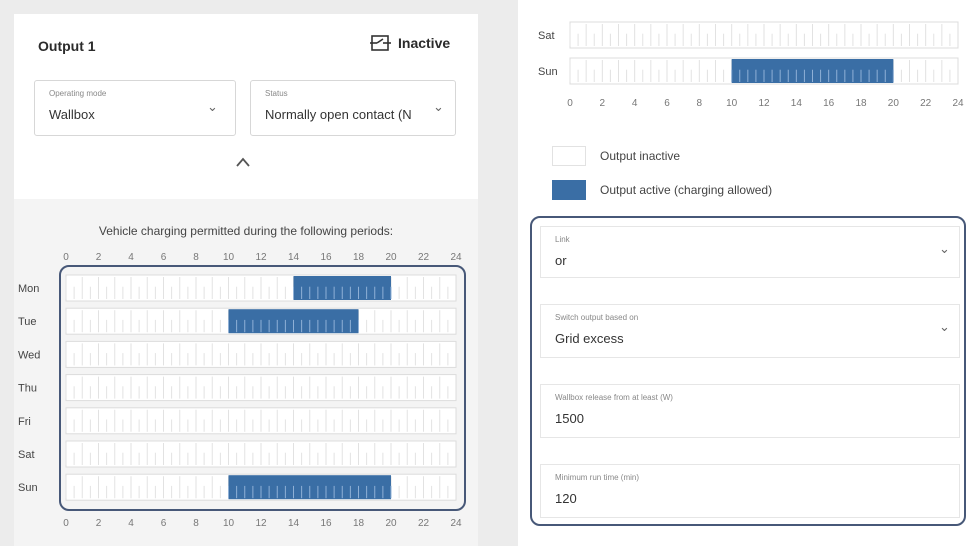 The height and width of the screenshot is (546, 969). What do you see at coordinates (750, 491) in the screenshot?
I see `minimum-runtime-input: Minimum run time (min) 120` at bounding box center [750, 491].